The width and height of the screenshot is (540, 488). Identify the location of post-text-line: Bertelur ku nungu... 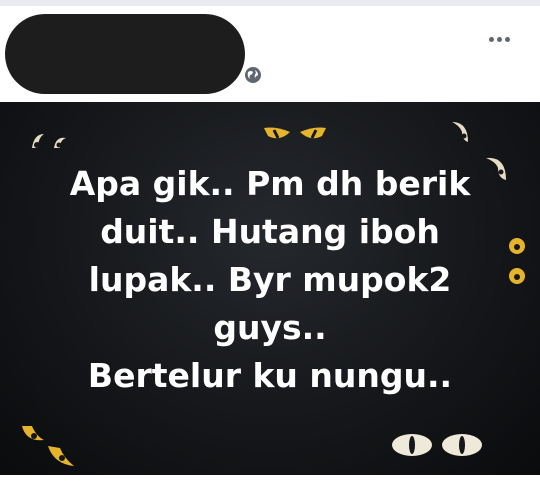
(270, 375).